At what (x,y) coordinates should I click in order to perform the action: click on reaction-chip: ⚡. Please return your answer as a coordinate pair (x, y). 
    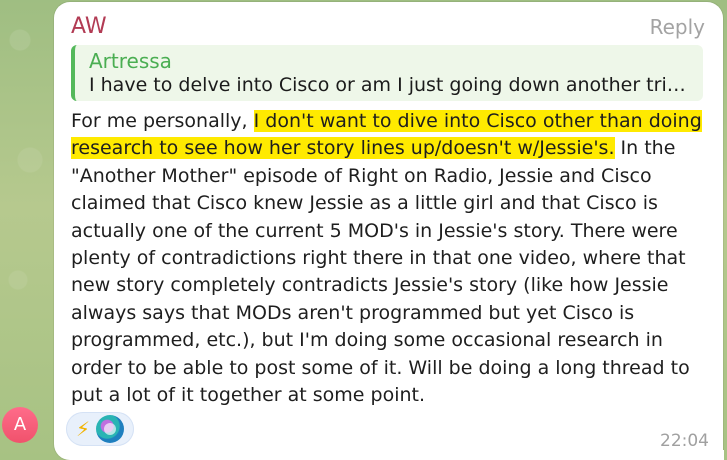
    Looking at the image, I should click on (100, 429).